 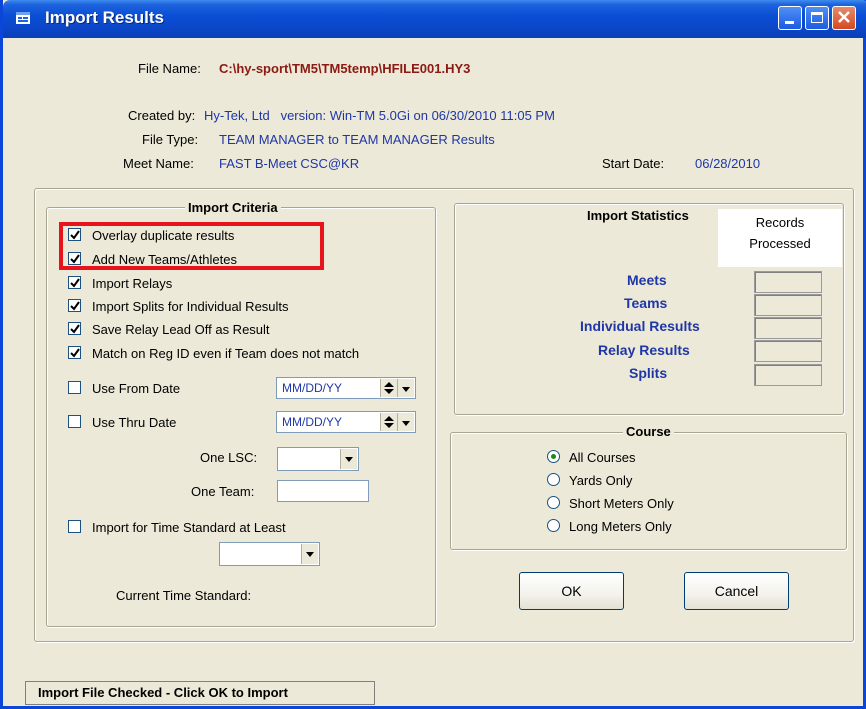 What do you see at coordinates (553, 502) in the screenshot?
I see `radio-short-meters-circle` at bounding box center [553, 502].